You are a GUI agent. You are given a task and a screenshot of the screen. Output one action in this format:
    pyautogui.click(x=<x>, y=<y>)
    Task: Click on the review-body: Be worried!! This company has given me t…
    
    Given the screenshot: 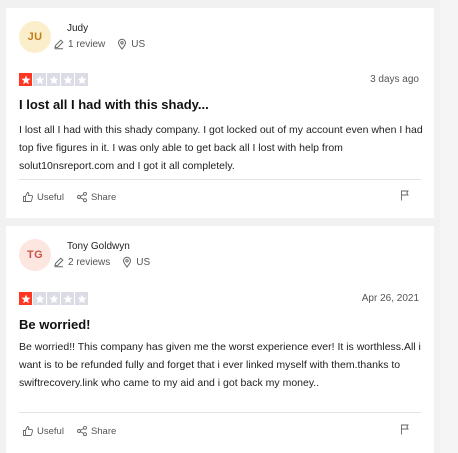 What is the action you would take?
    pyautogui.click(x=220, y=365)
    